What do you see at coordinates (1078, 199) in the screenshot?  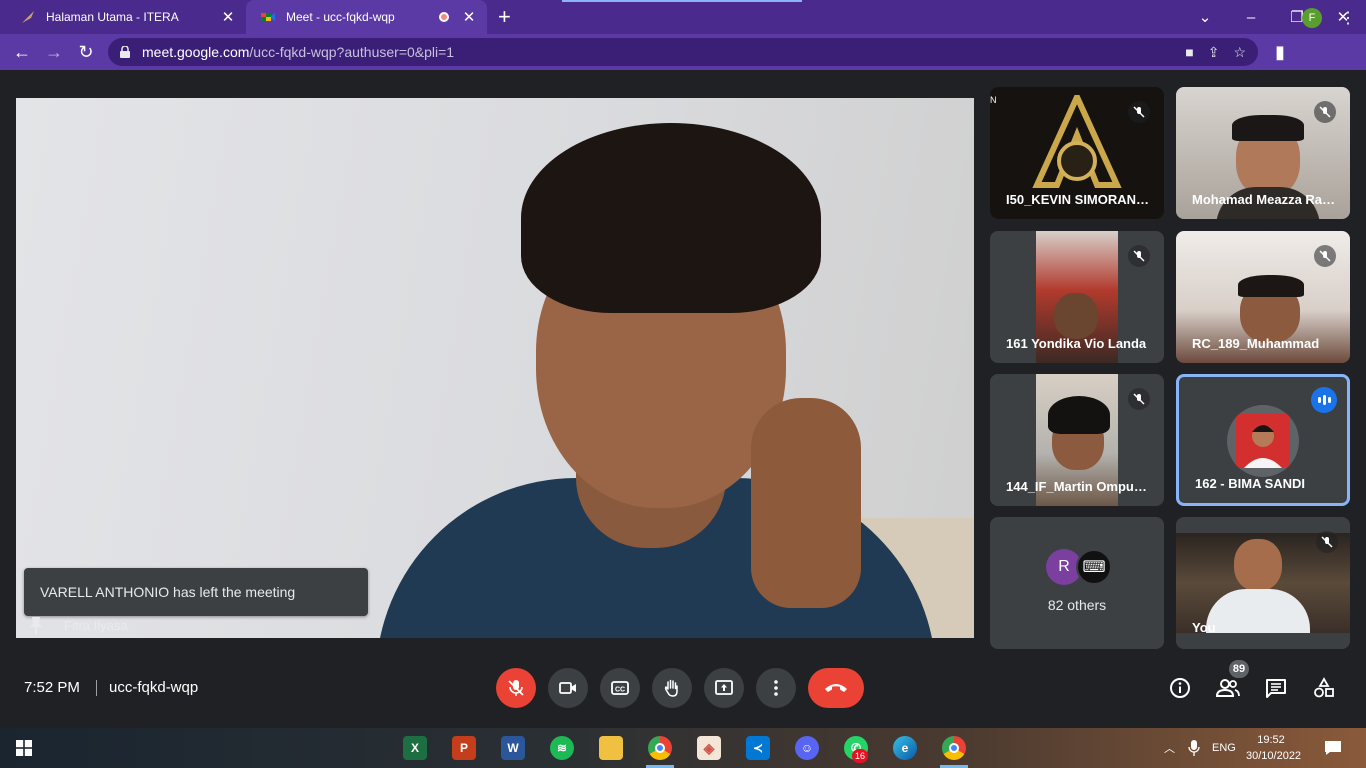 I see `participant-name: I50_KEVIN SIMORANGKIR` at bounding box center [1078, 199].